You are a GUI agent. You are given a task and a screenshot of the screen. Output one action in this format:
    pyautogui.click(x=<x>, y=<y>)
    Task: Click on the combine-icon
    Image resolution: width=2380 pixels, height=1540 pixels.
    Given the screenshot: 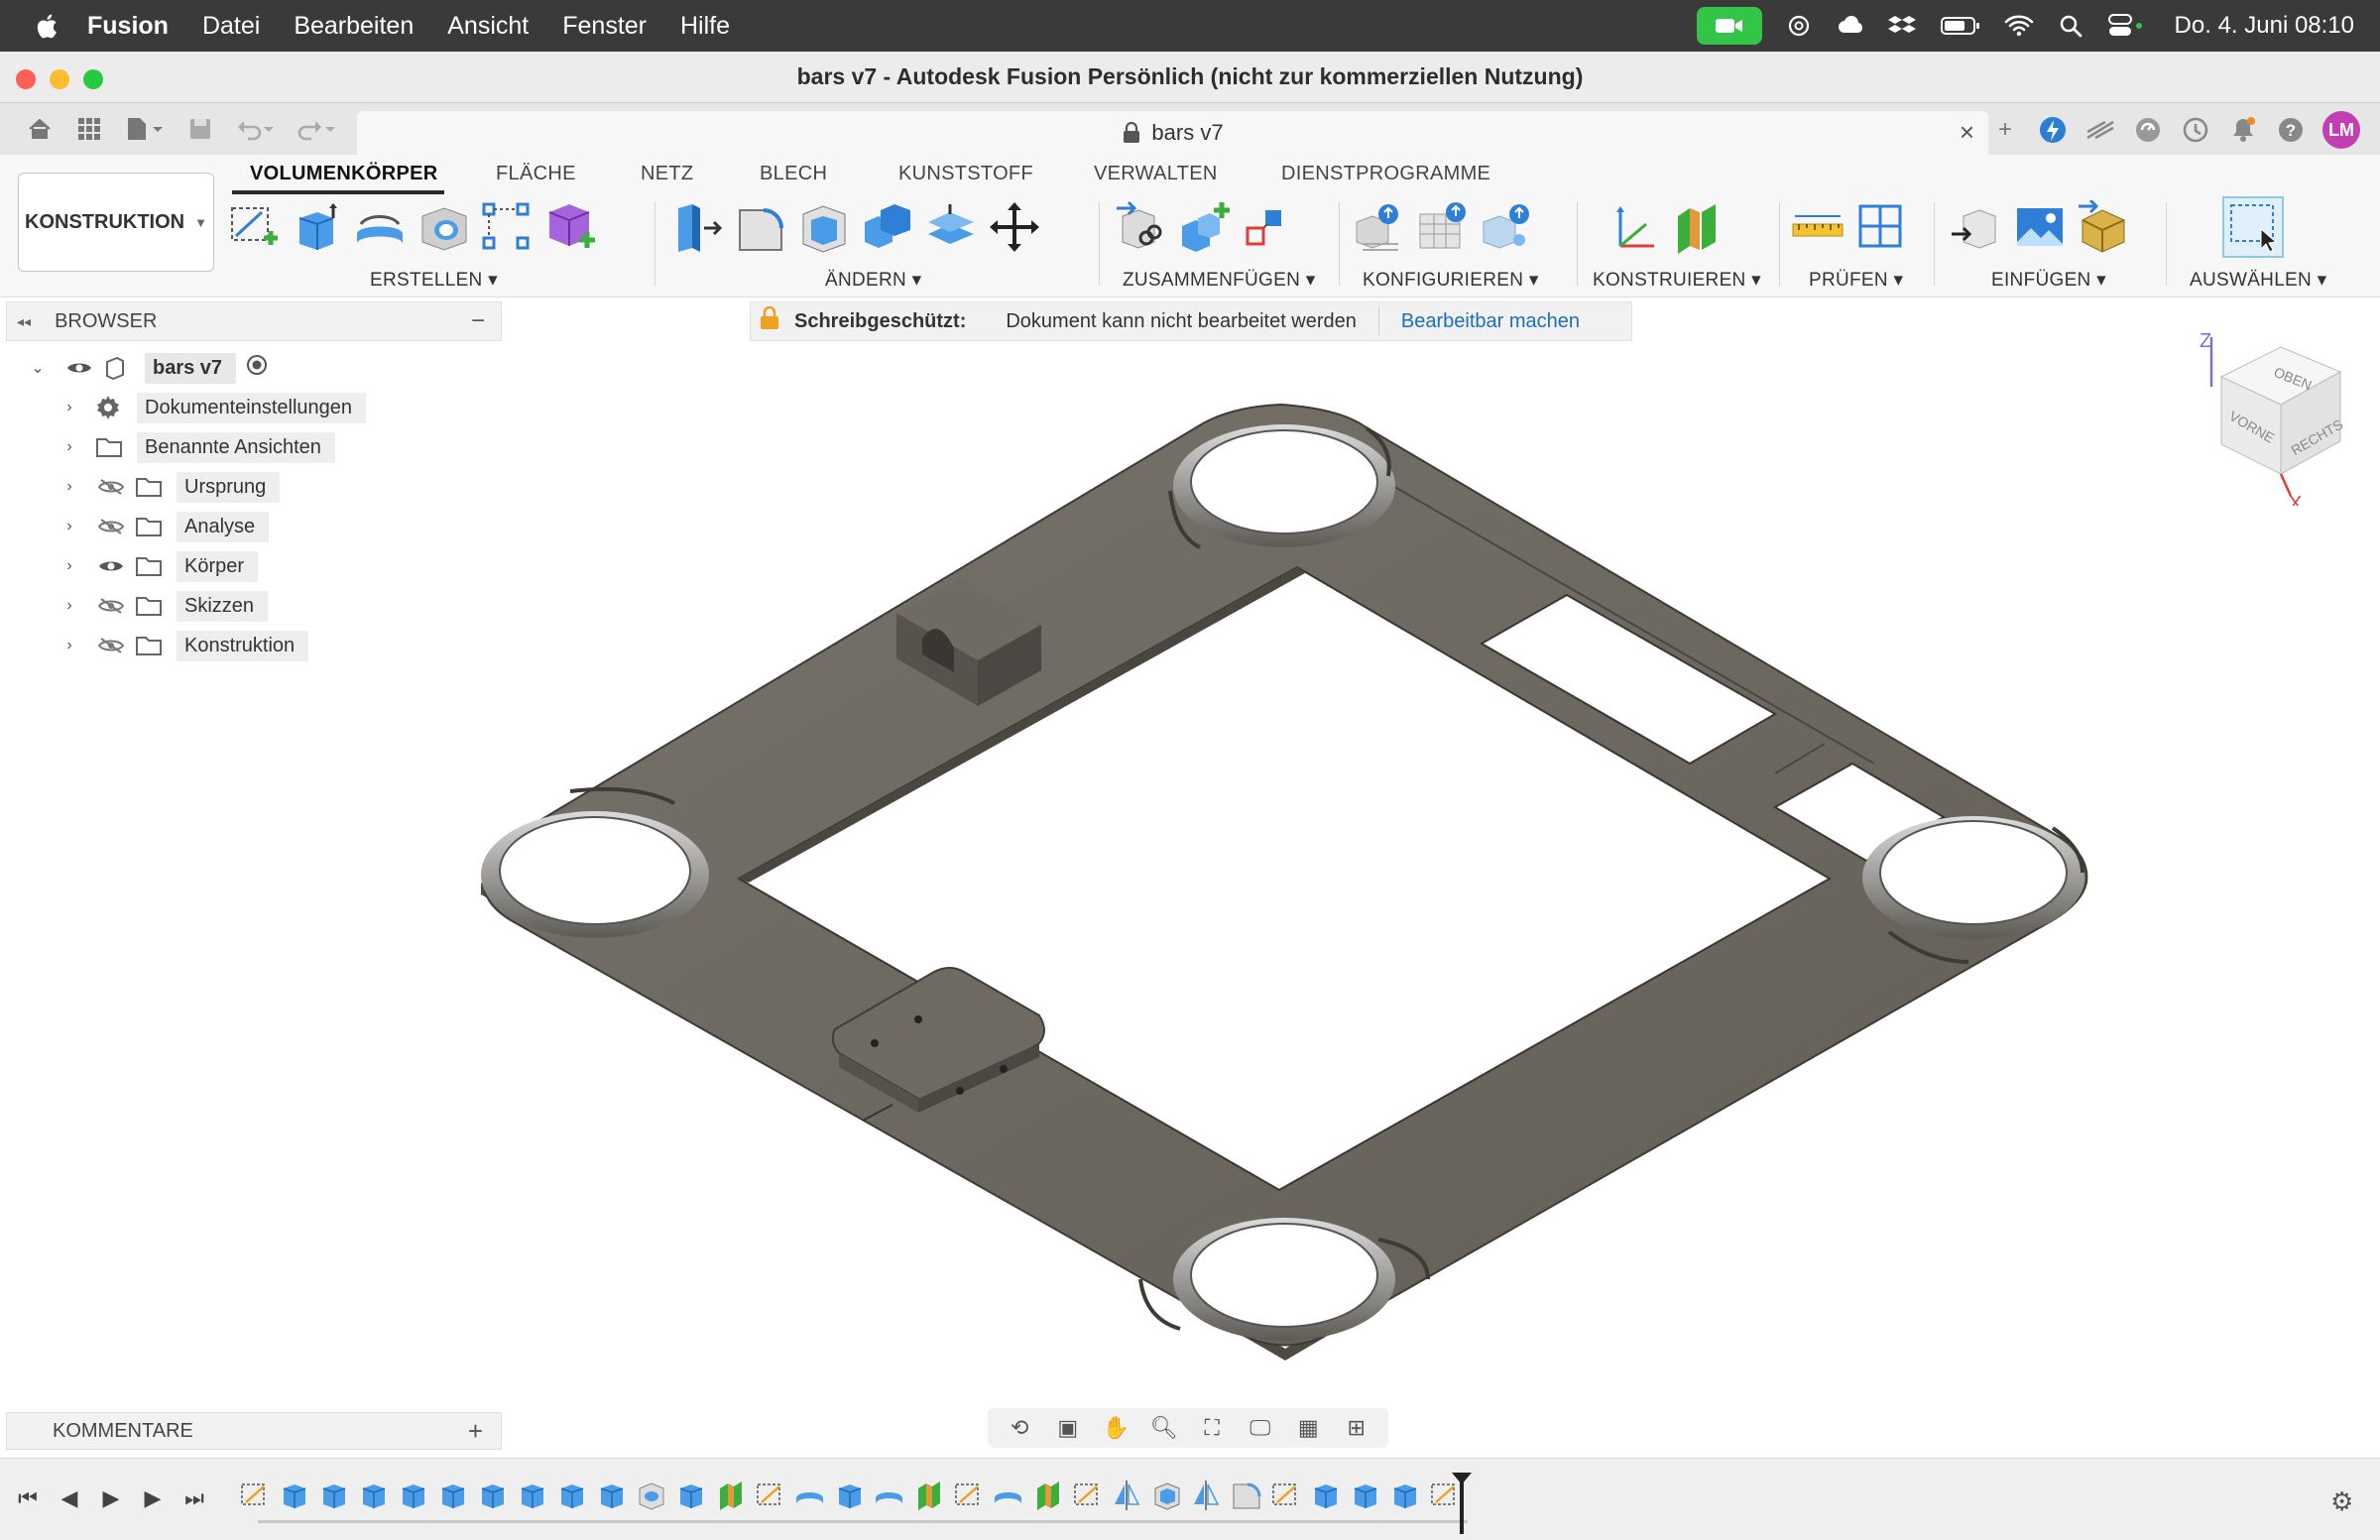 What is the action you would take?
    pyautogui.click(x=887, y=227)
    